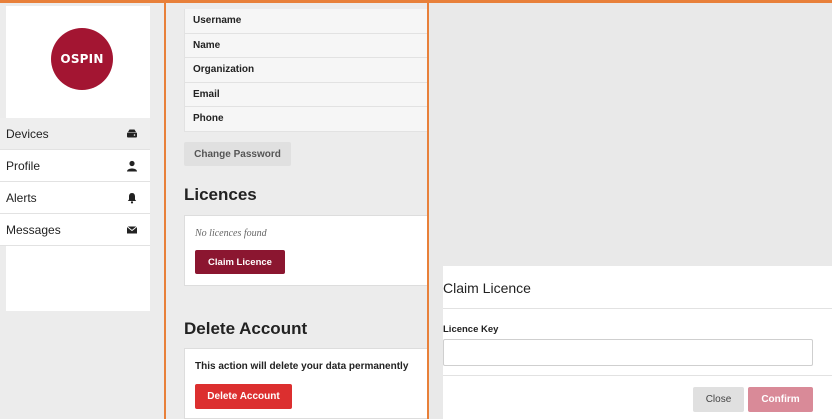  What do you see at coordinates (306, 21) in the screenshot?
I see `profile-row-username: Username` at bounding box center [306, 21].